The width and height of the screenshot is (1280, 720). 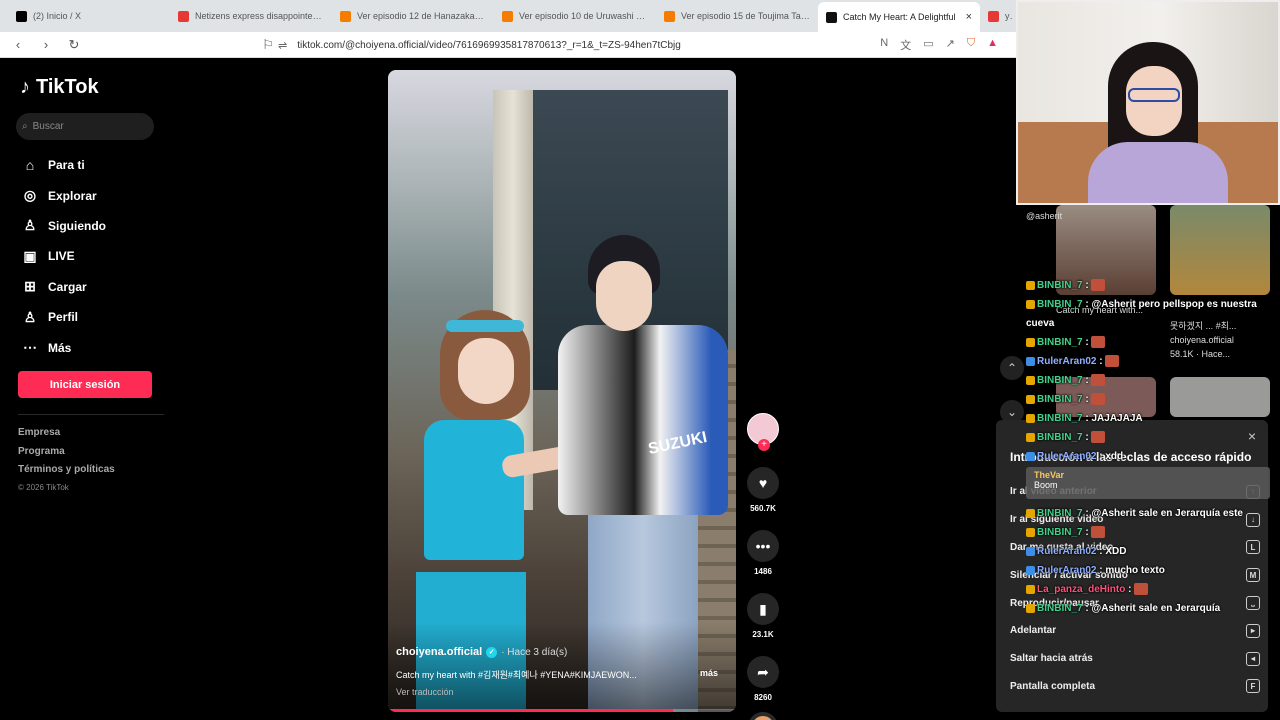 What do you see at coordinates (1142, 361) in the screenshot?
I see `chat-message: RulerAran02 :` at bounding box center [1142, 361].